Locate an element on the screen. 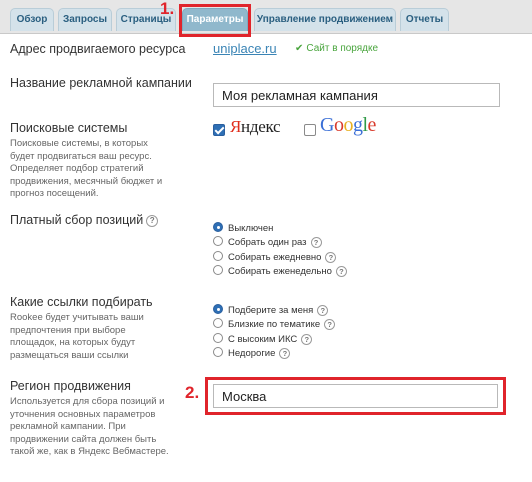 The width and height of the screenshot is (532, 482). paid-positions-option-once: Собрать один раз? is located at coordinates (267, 243).